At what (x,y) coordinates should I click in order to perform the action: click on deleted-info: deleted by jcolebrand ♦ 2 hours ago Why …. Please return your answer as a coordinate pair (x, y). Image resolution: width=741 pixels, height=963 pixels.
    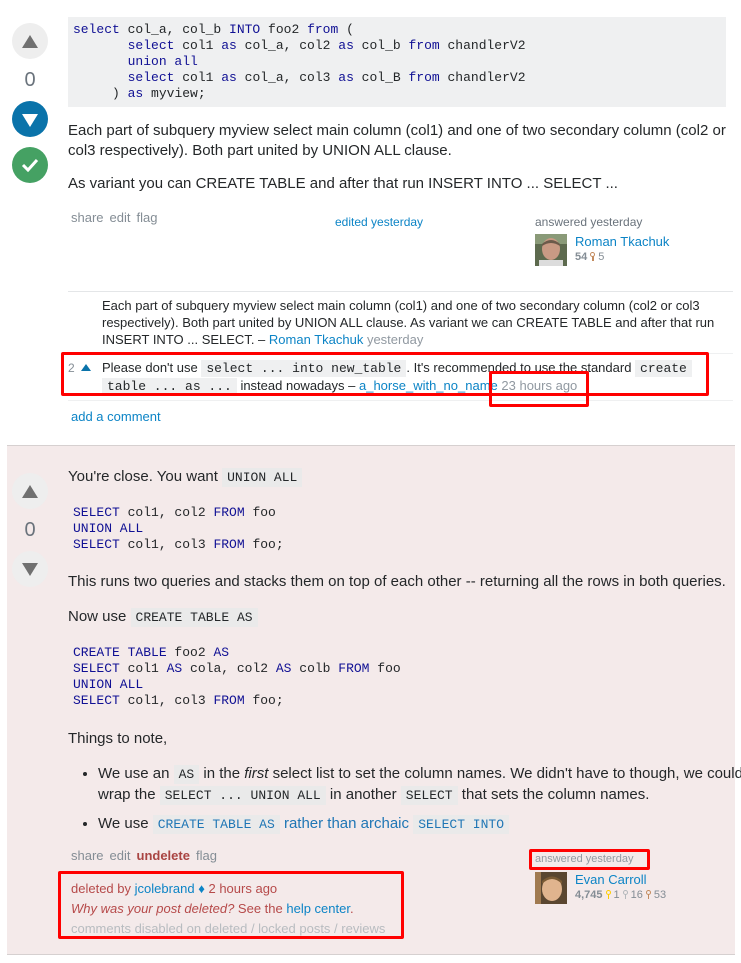
    Looking at the image, I should click on (228, 909).